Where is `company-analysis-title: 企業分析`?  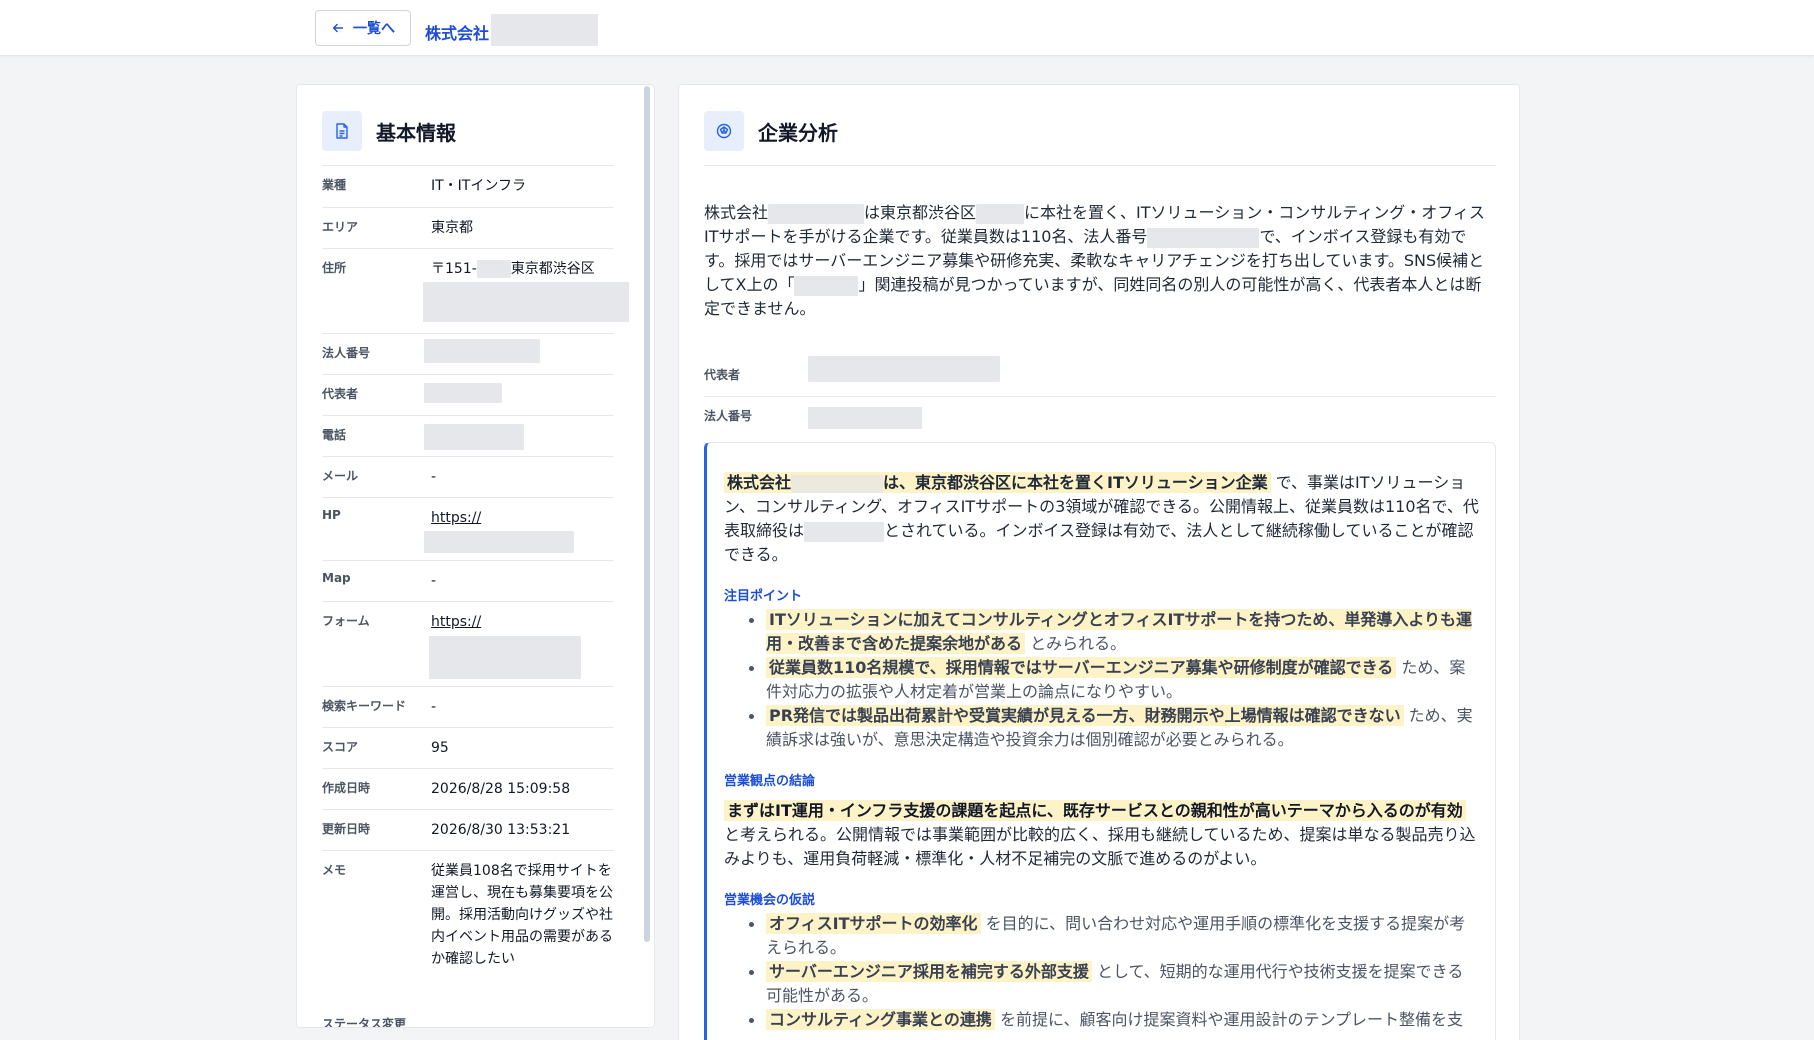 company-analysis-title: 企業分析 is located at coordinates (798, 132).